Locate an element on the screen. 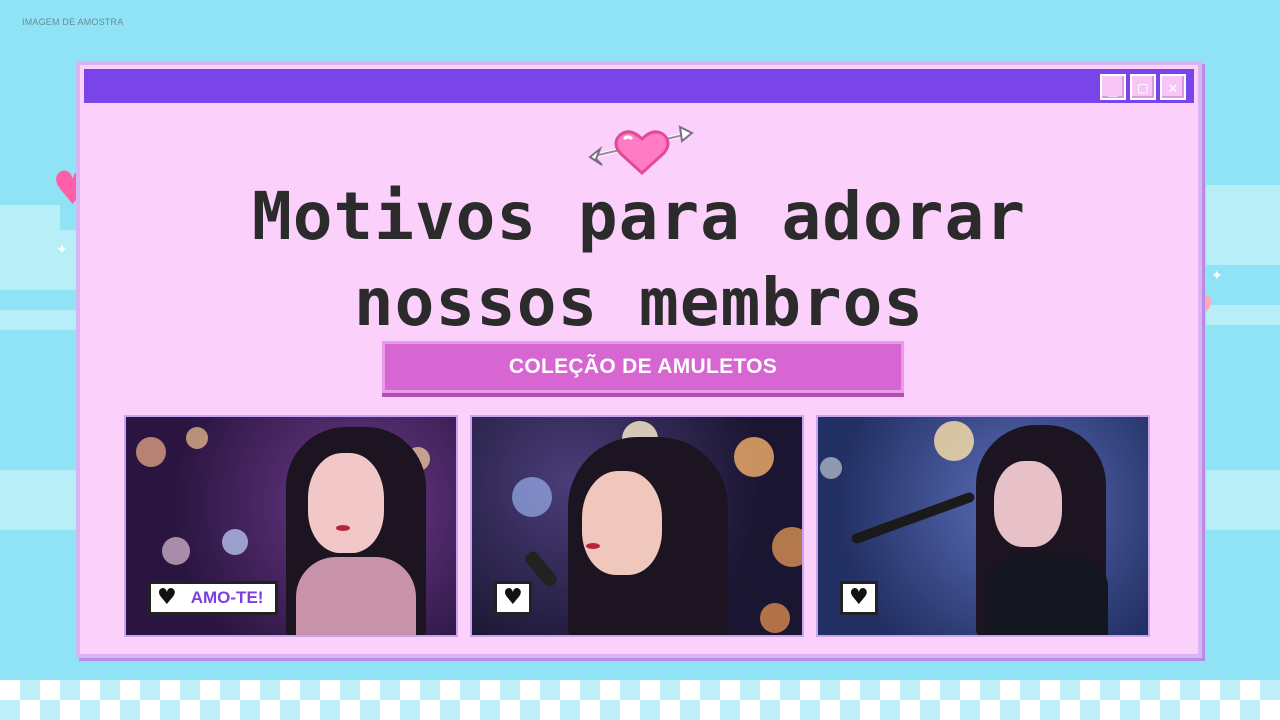  close-button: ✕ is located at coordinates (1173, 87).